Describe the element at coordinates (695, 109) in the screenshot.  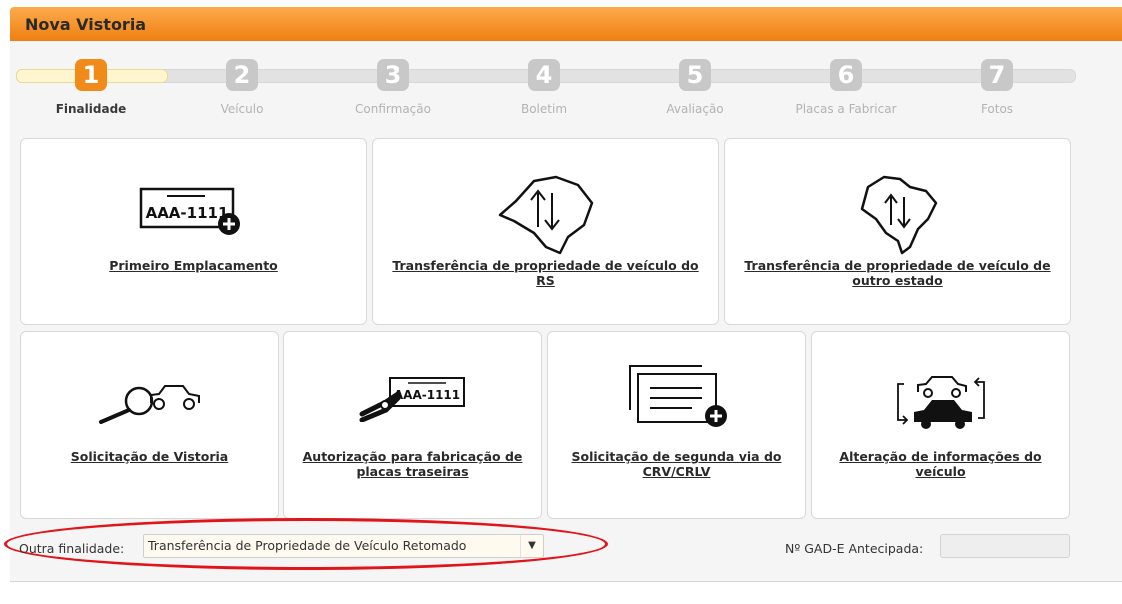
I see `step-label: Avaliação` at that location.